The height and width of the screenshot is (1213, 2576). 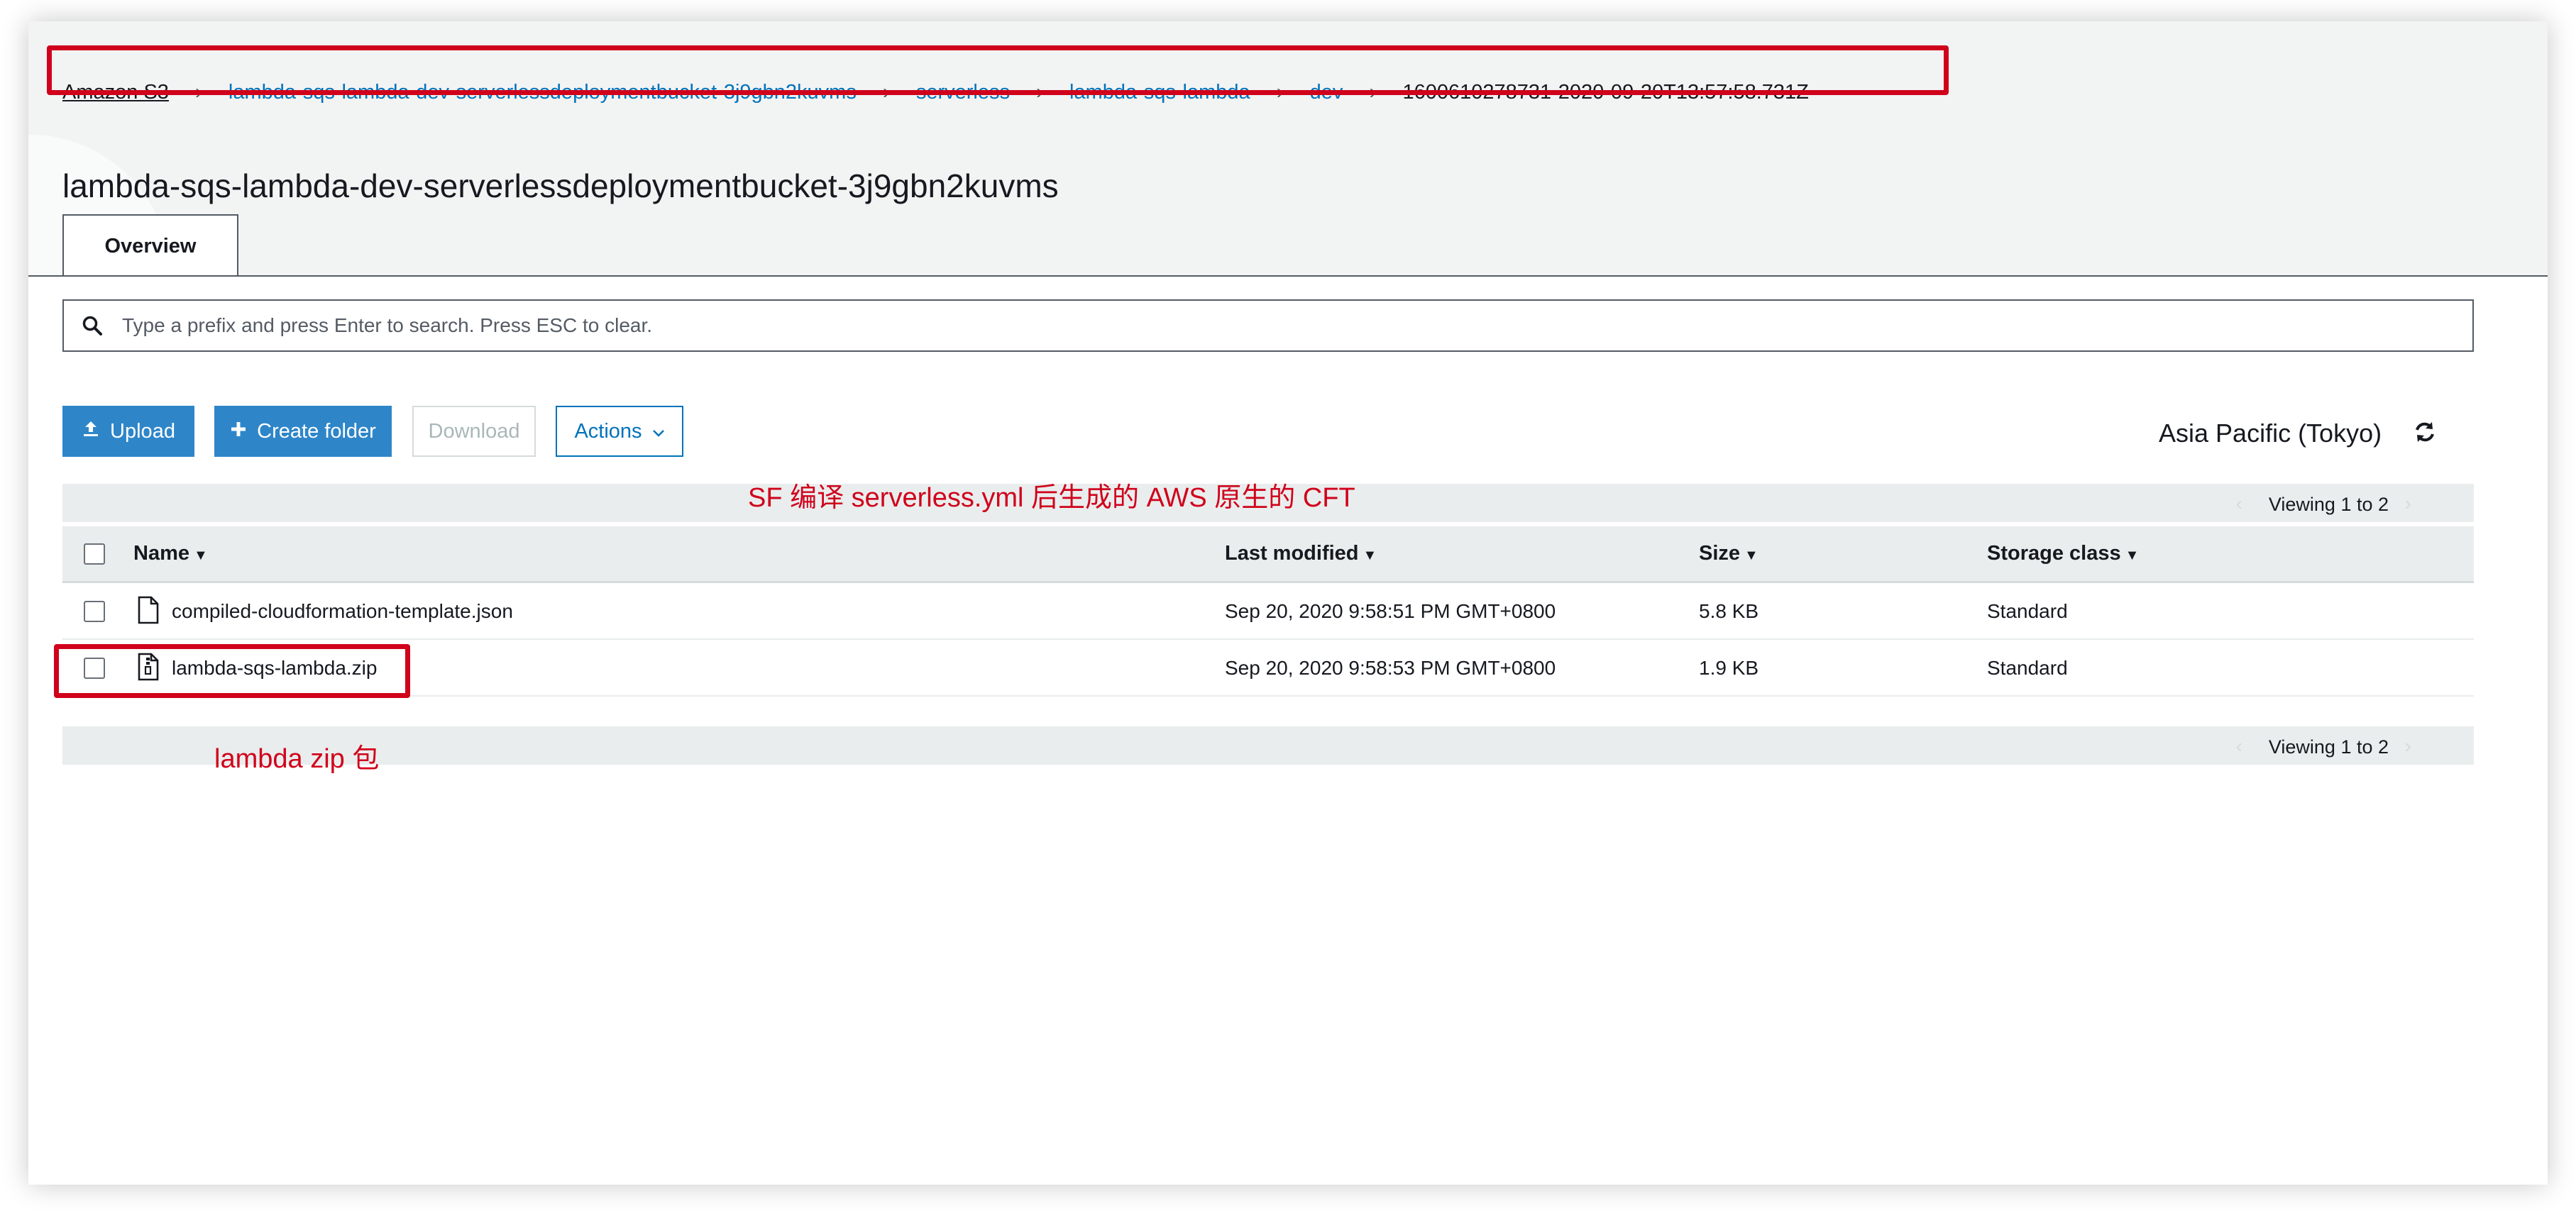 What do you see at coordinates (1729, 611) in the screenshot?
I see `size-cell: 5.8 KB` at bounding box center [1729, 611].